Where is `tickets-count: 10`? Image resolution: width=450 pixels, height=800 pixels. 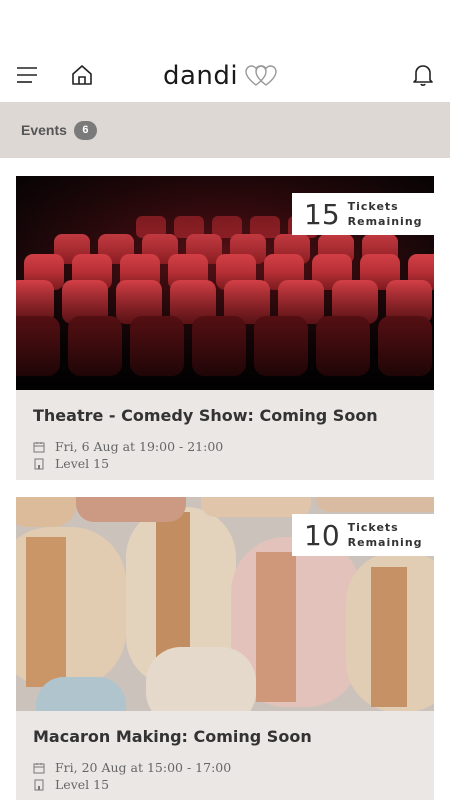 tickets-count: 10 is located at coordinates (322, 535).